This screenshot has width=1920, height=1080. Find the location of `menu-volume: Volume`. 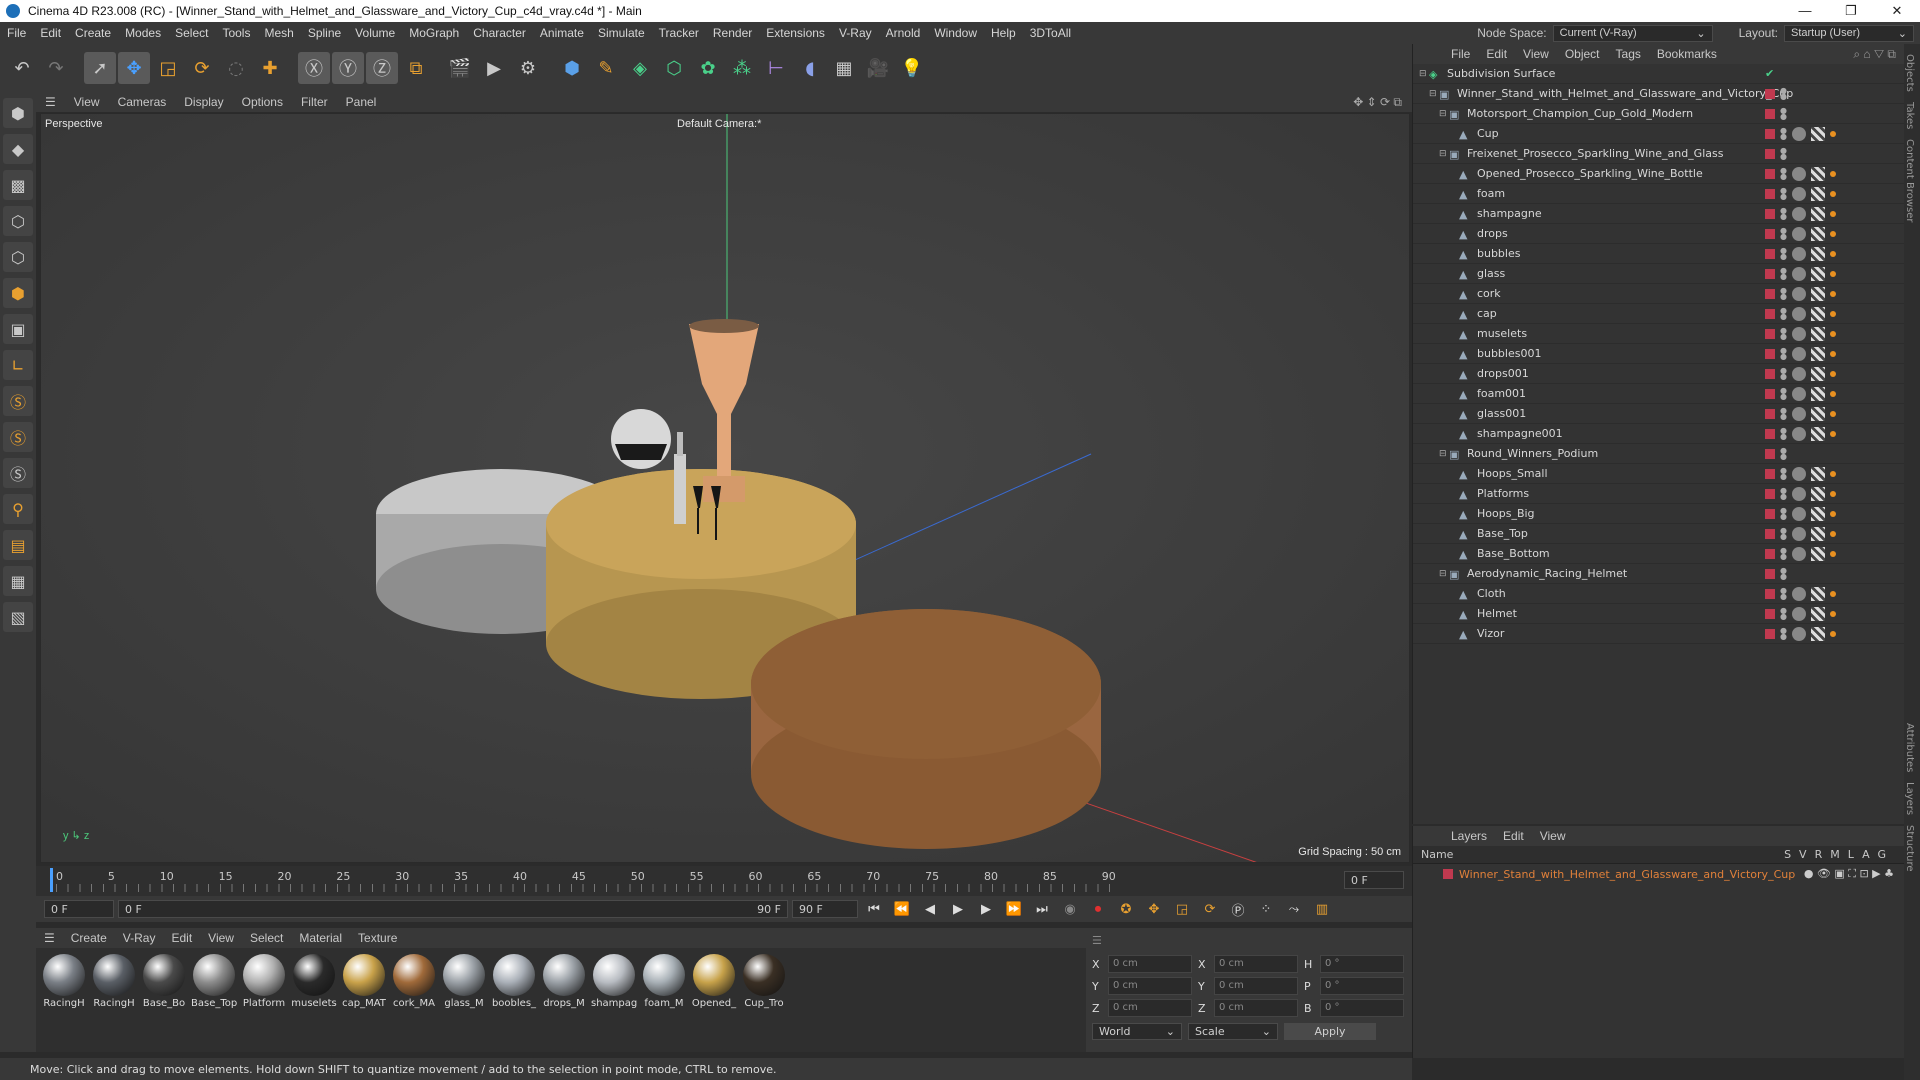

menu-volume: Volume is located at coordinates (375, 33).